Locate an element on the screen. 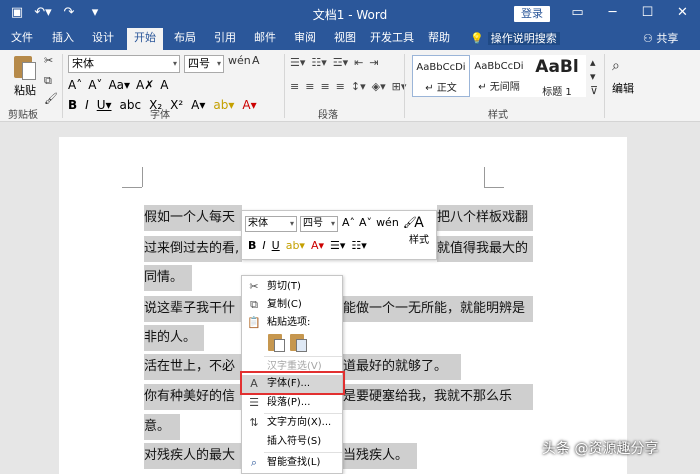 The width and height of the screenshot is (700, 474). format-painter-icon: 🖌 is located at coordinates (51, 98).